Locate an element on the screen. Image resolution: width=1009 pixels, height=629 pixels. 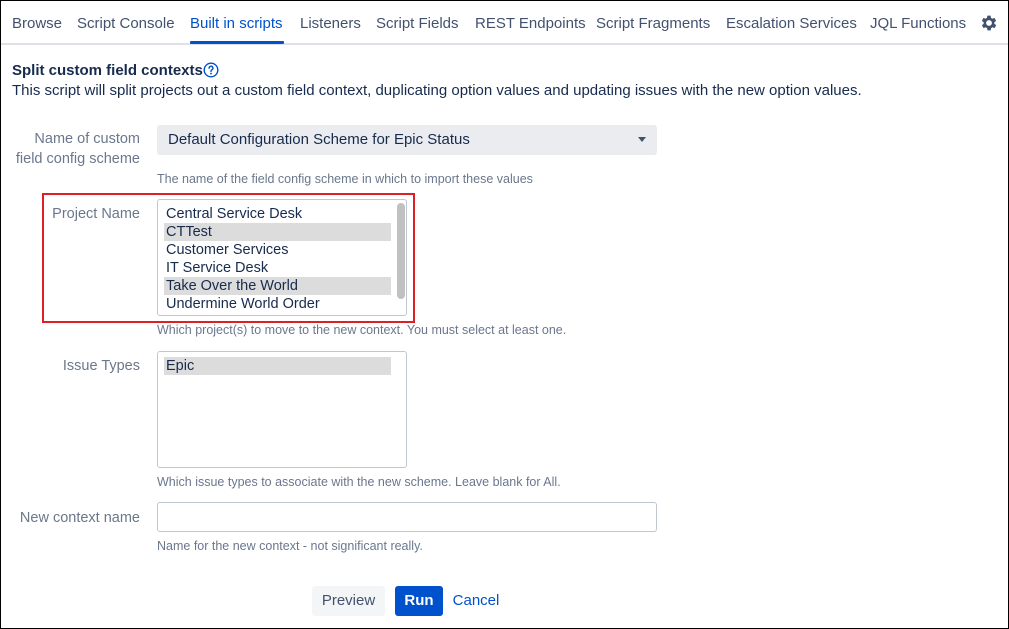
project-label: Project Name is located at coordinates (96, 214).